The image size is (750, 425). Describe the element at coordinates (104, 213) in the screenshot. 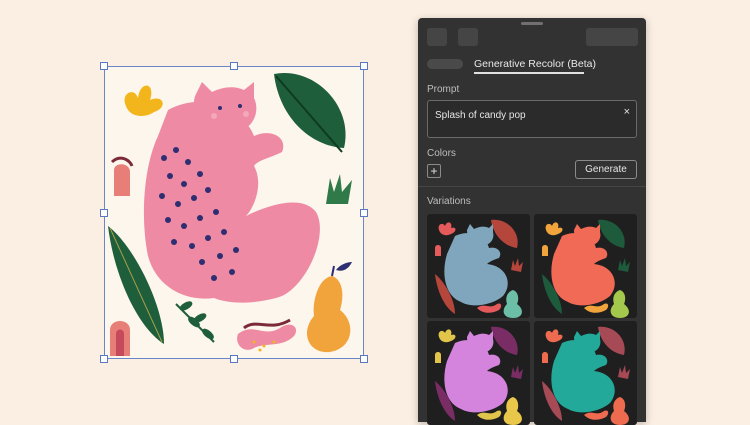

I see `handle-middle-left` at that location.